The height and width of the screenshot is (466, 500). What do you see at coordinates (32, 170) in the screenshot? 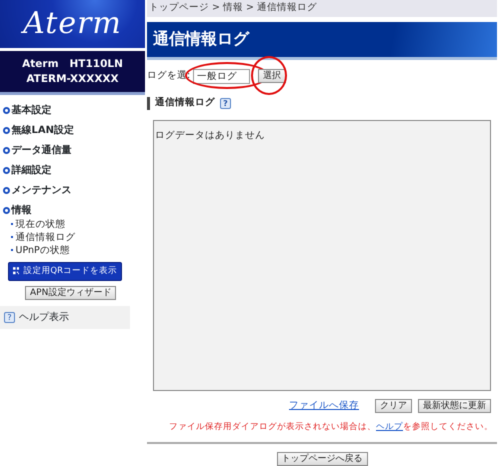
I see `menu-item: 詳細設定` at bounding box center [32, 170].